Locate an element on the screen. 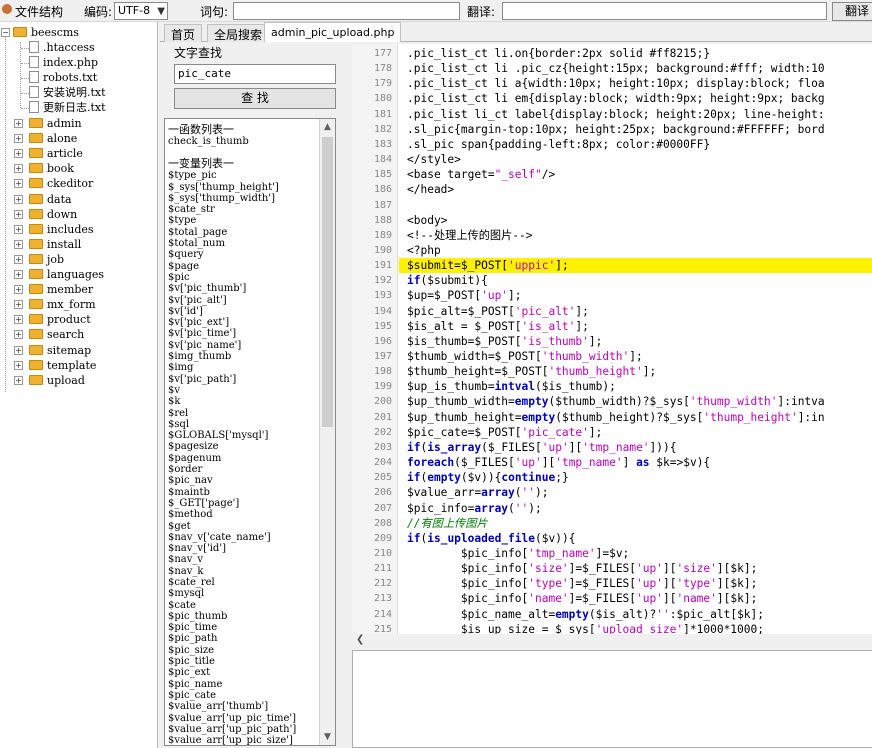 This screenshot has width=872, height=748. variable-item: $total_num is located at coordinates (243, 243).